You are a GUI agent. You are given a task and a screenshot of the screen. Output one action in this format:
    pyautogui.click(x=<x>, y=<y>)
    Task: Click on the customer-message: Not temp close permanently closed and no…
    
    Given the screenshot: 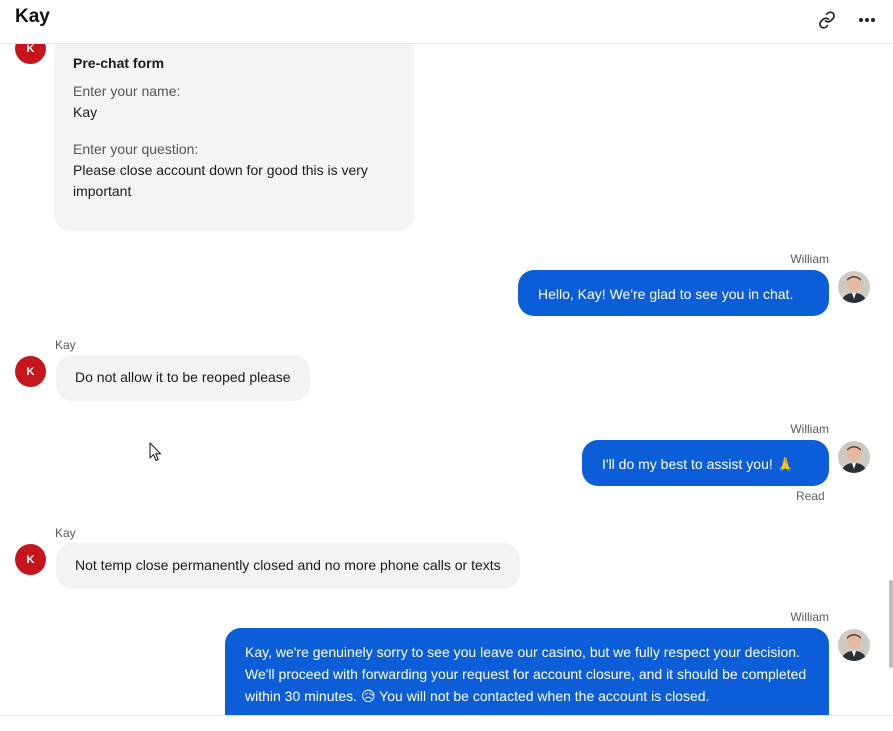 What is the action you would take?
    pyautogui.click(x=288, y=566)
    